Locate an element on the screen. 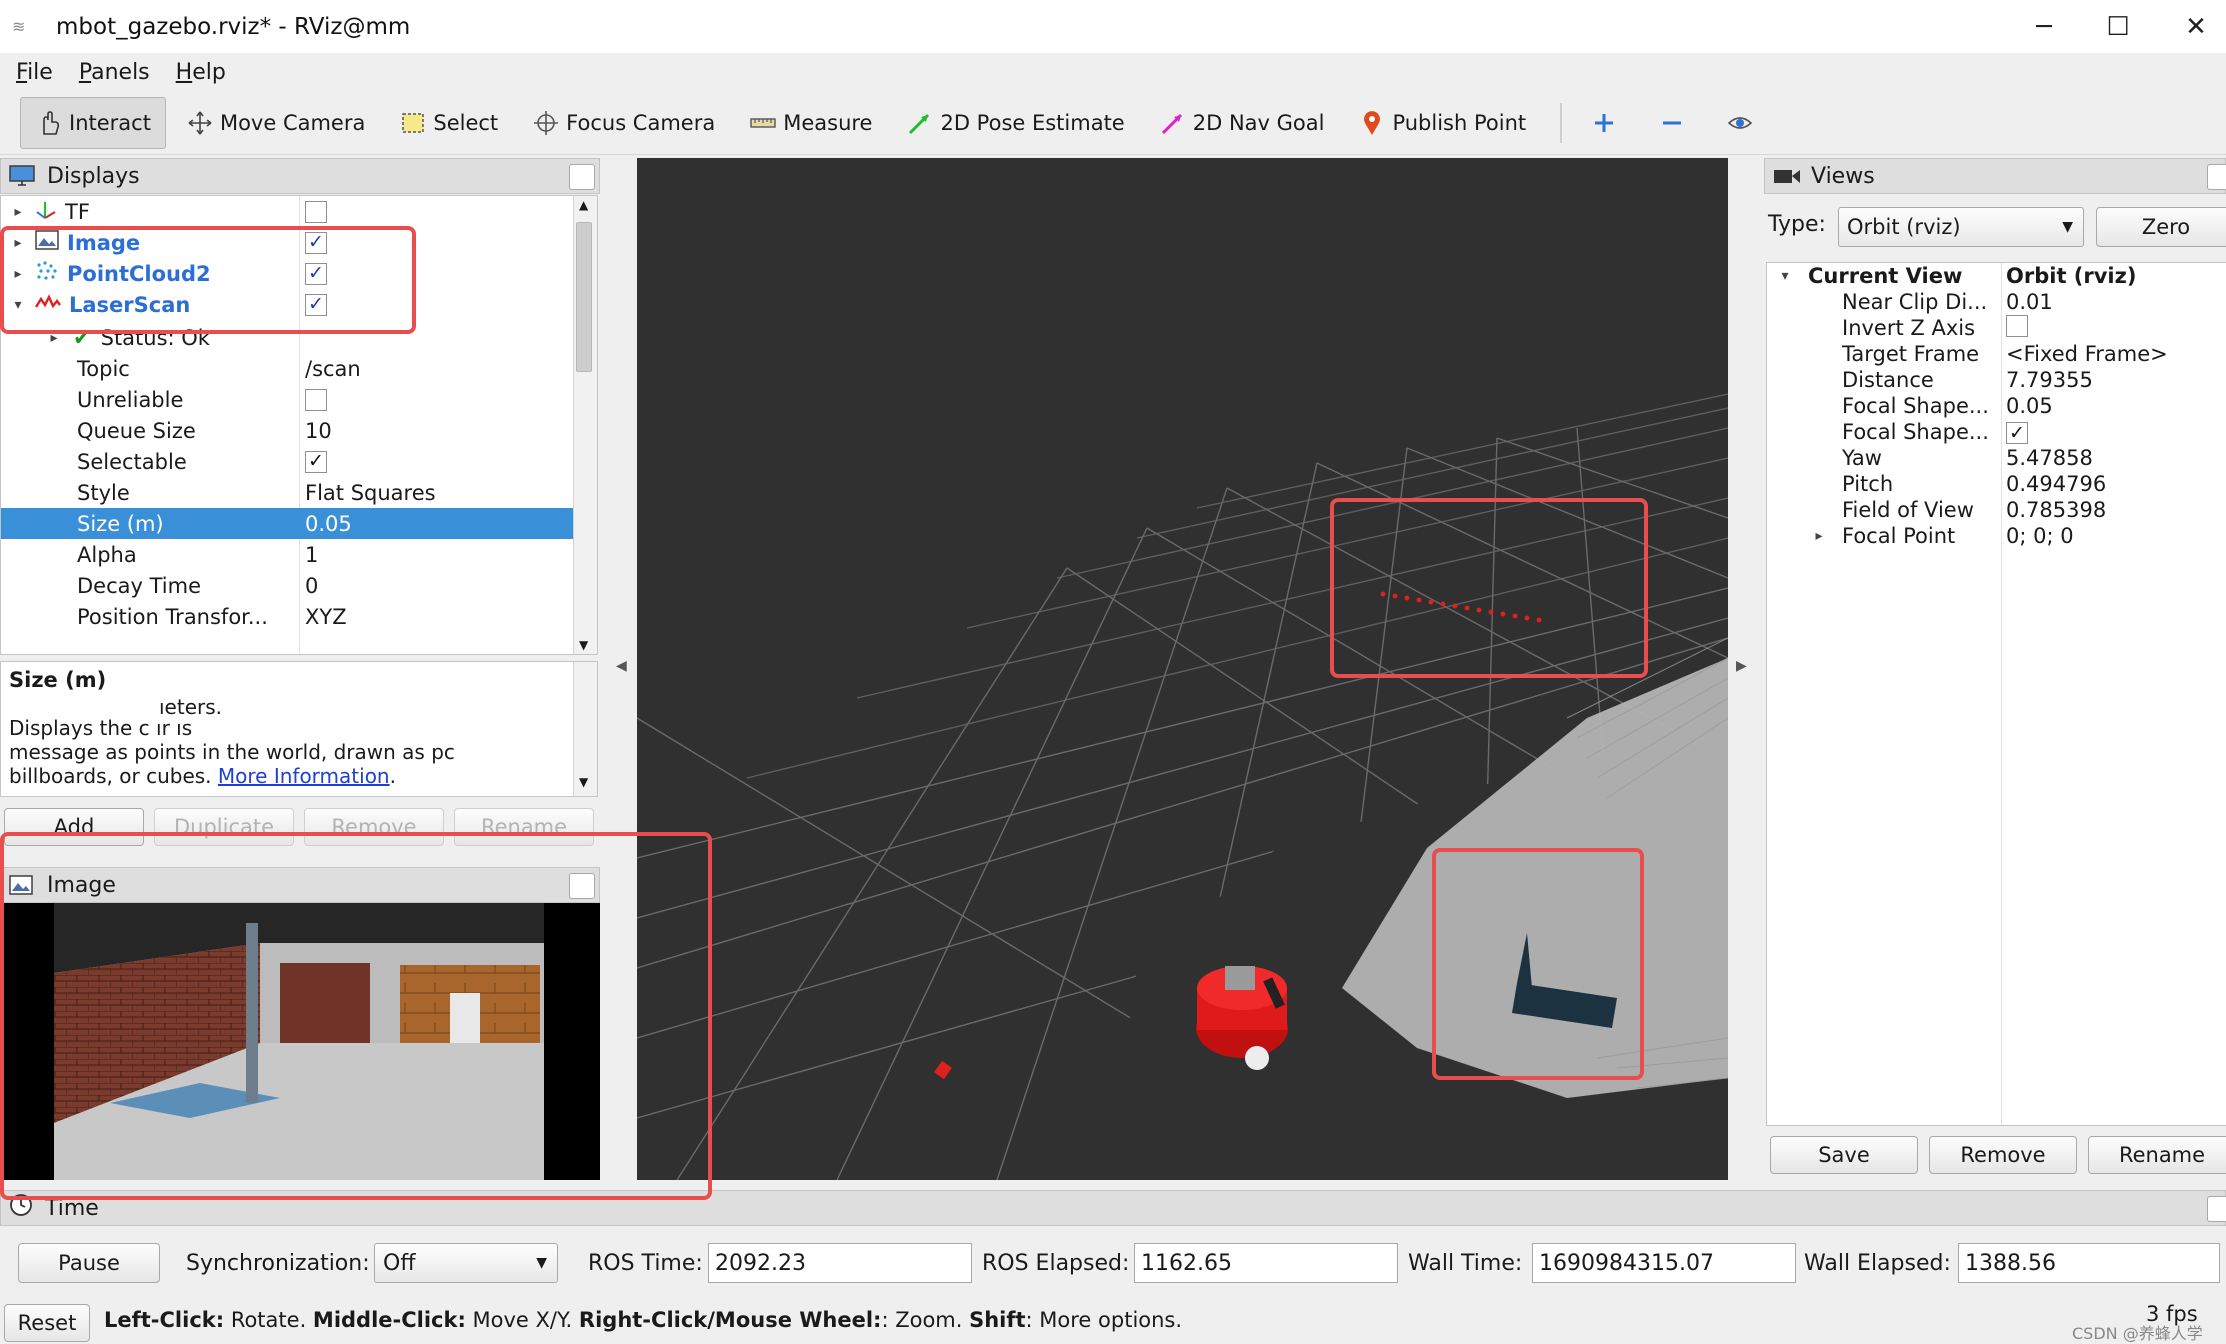 This screenshot has width=2226, height=1344. property-row-decay-time: Decay Time 0 is located at coordinates (287, 585).